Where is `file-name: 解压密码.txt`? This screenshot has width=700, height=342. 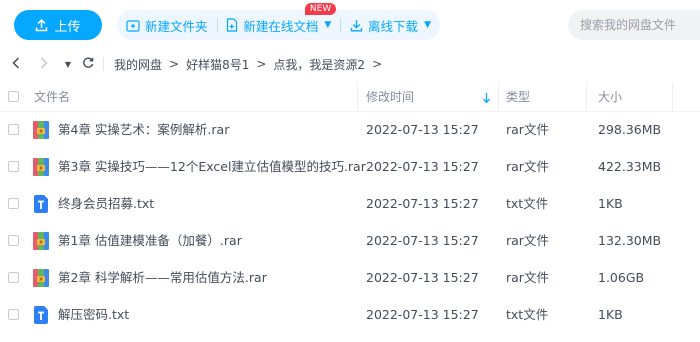
file-name: 解压密码.txt is located at coordinates (93, 314).